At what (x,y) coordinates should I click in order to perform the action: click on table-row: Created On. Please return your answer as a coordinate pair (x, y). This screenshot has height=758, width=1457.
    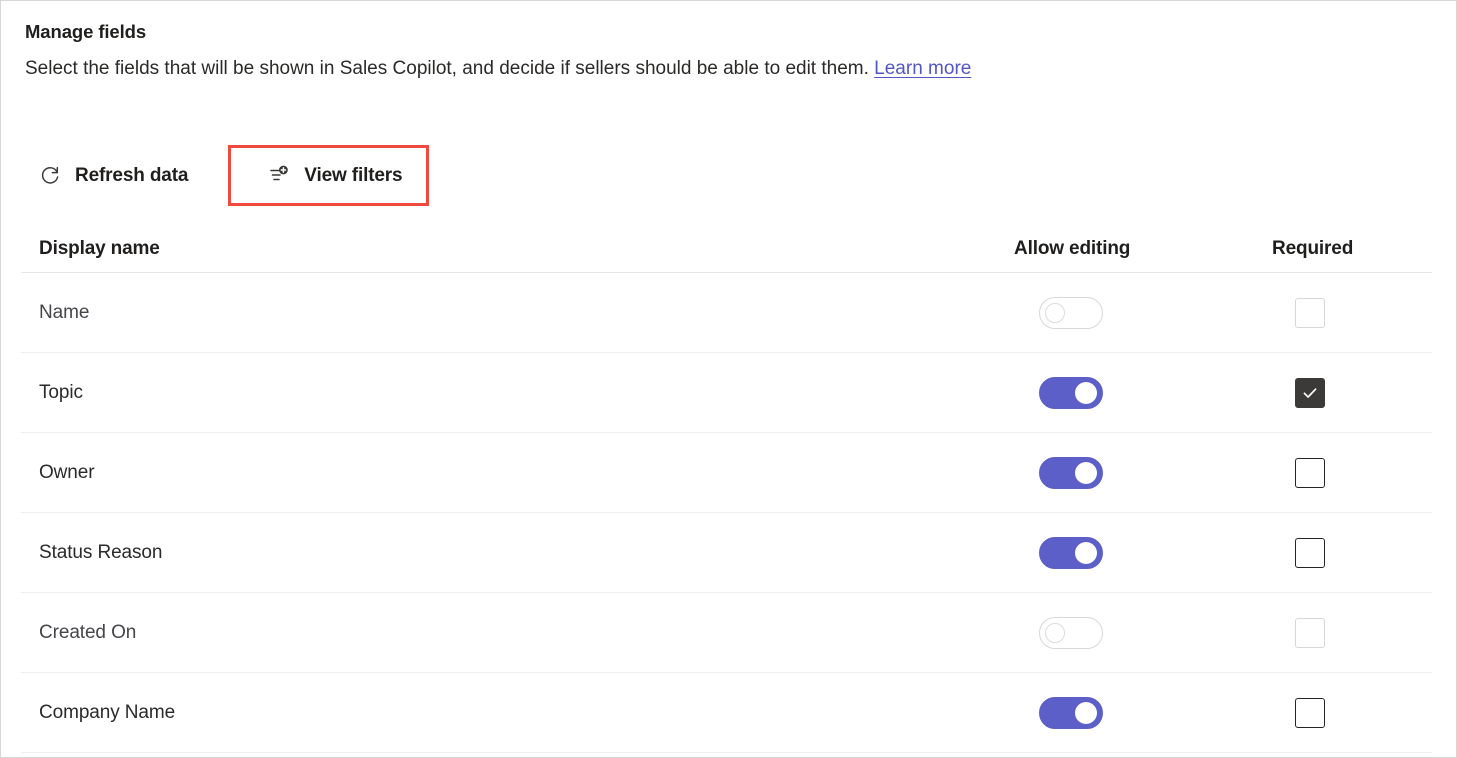
    Looking at the image, I should click on (726, 633).